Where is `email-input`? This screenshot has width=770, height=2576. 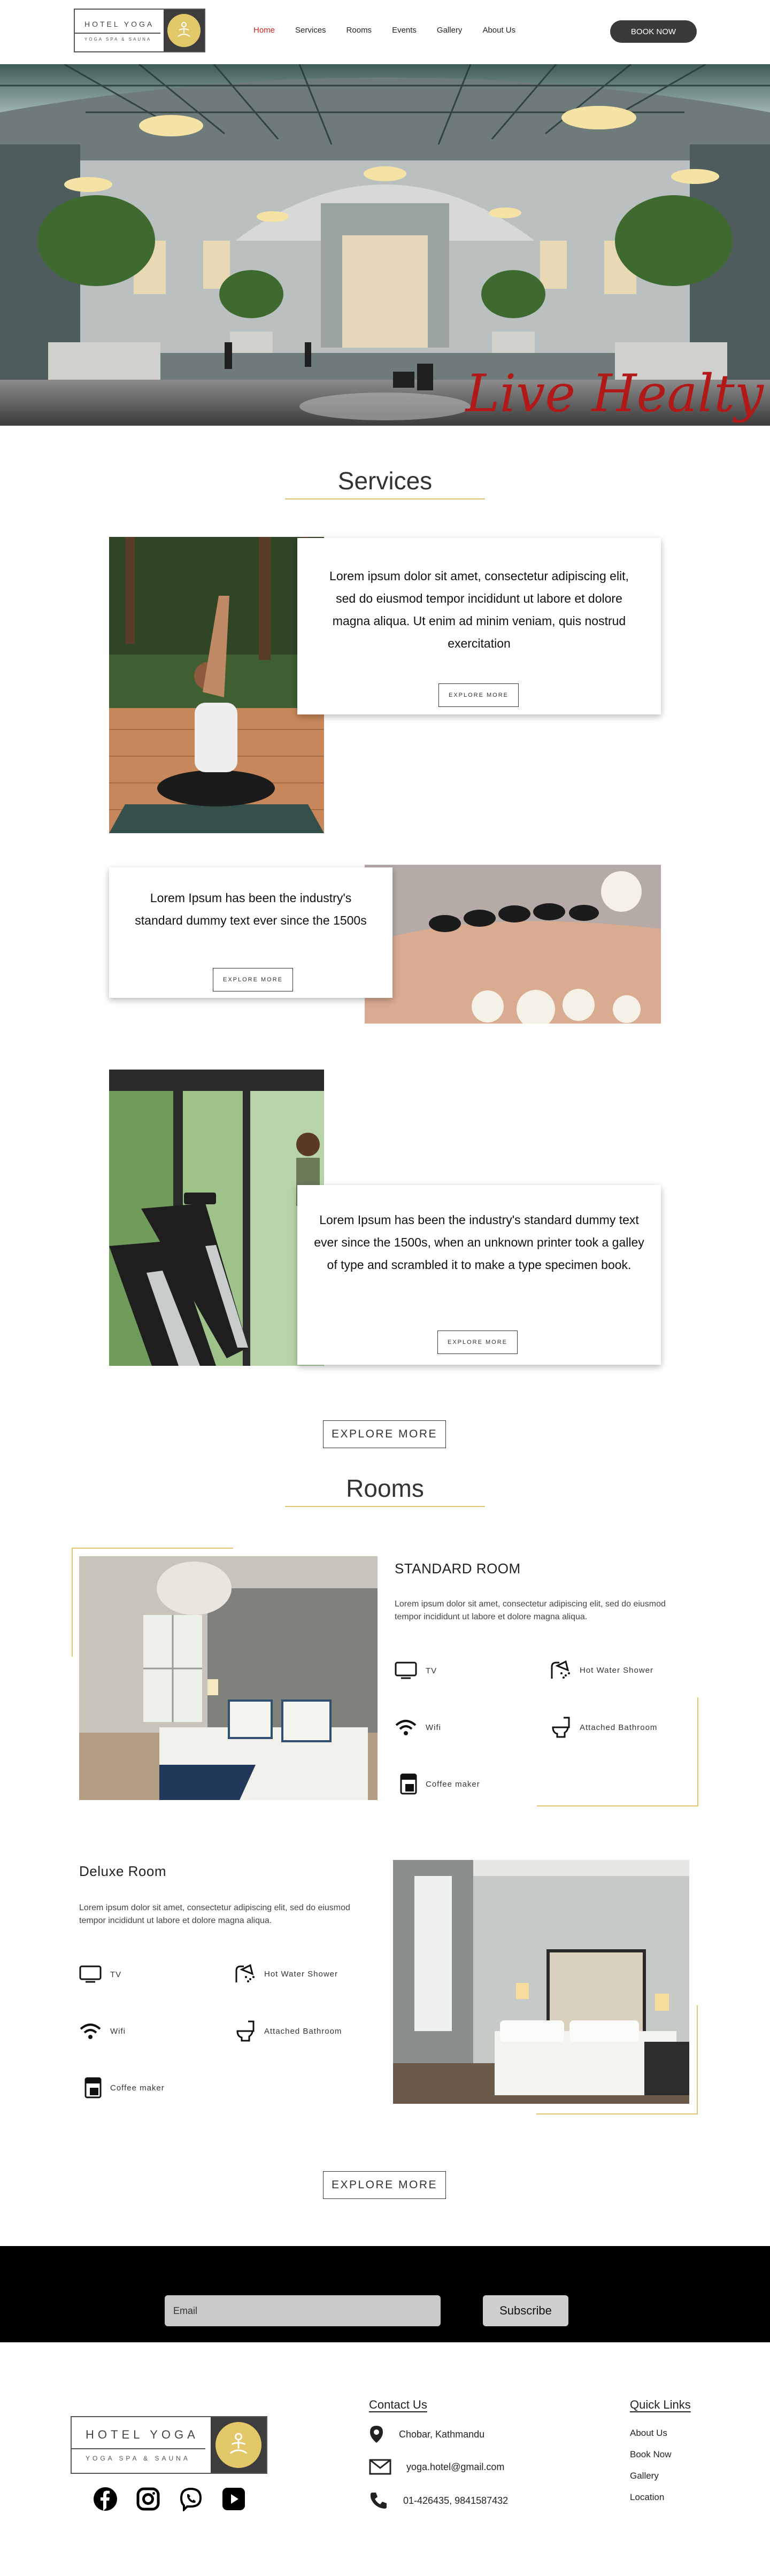 email-input is located at coordinates (303, 2310).